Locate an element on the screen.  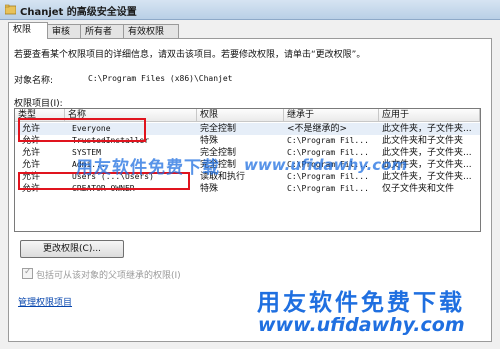
window-title: Chanjet 的高级安全设置 is located at coordinates (78, 12).